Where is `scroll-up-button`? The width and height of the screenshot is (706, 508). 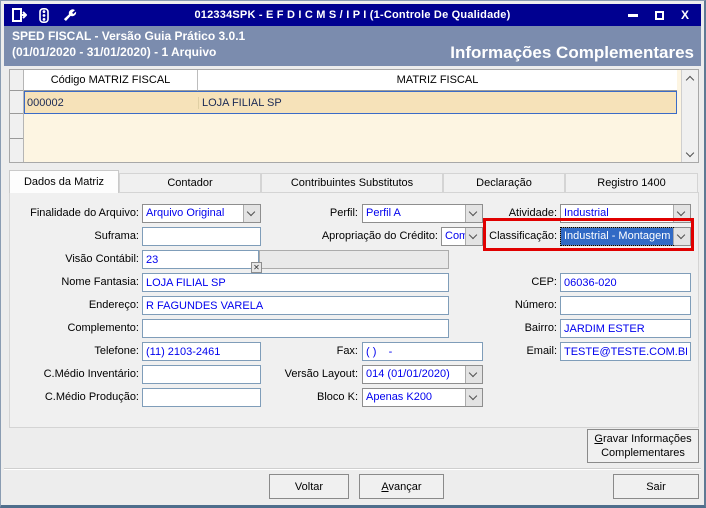
scroll-up-button is located at coordinates (690, 78).